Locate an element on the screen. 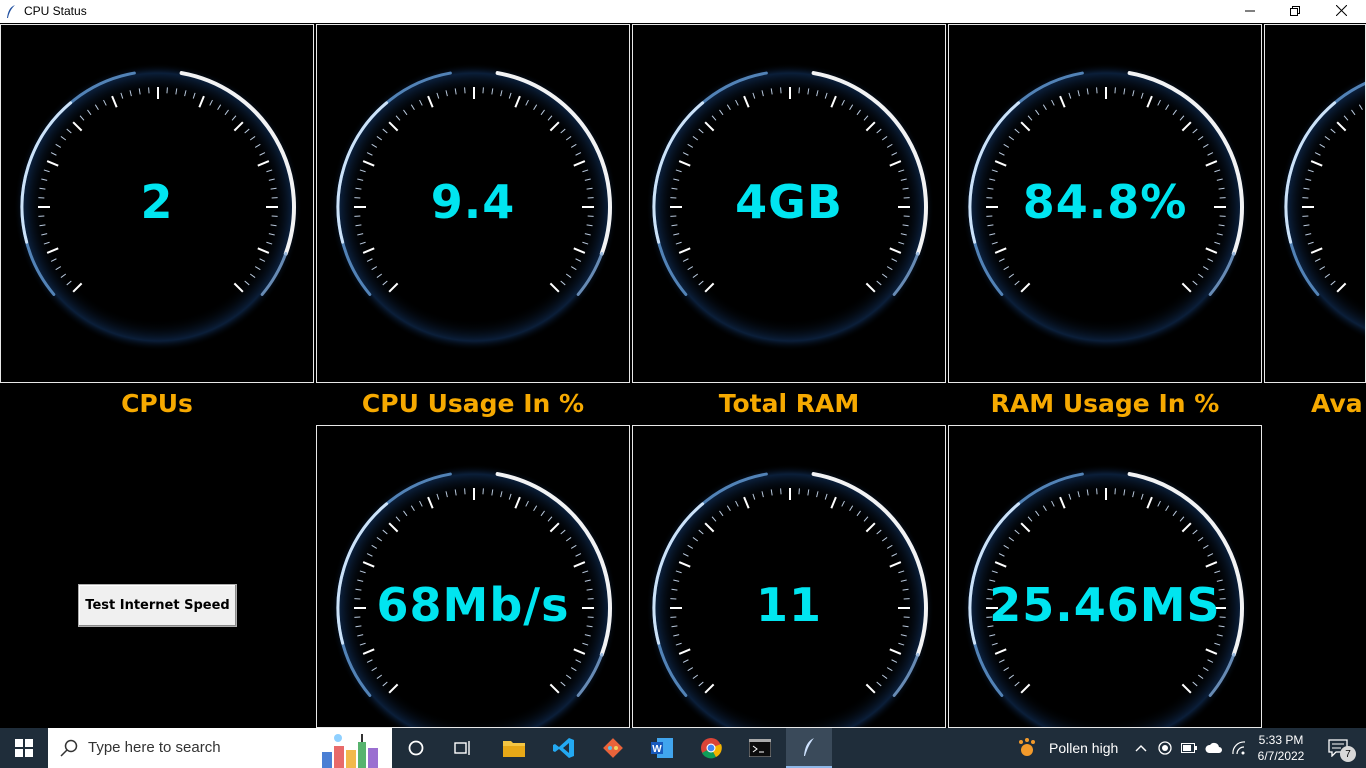  cloud-icon is located at coordinates (1213, 747).